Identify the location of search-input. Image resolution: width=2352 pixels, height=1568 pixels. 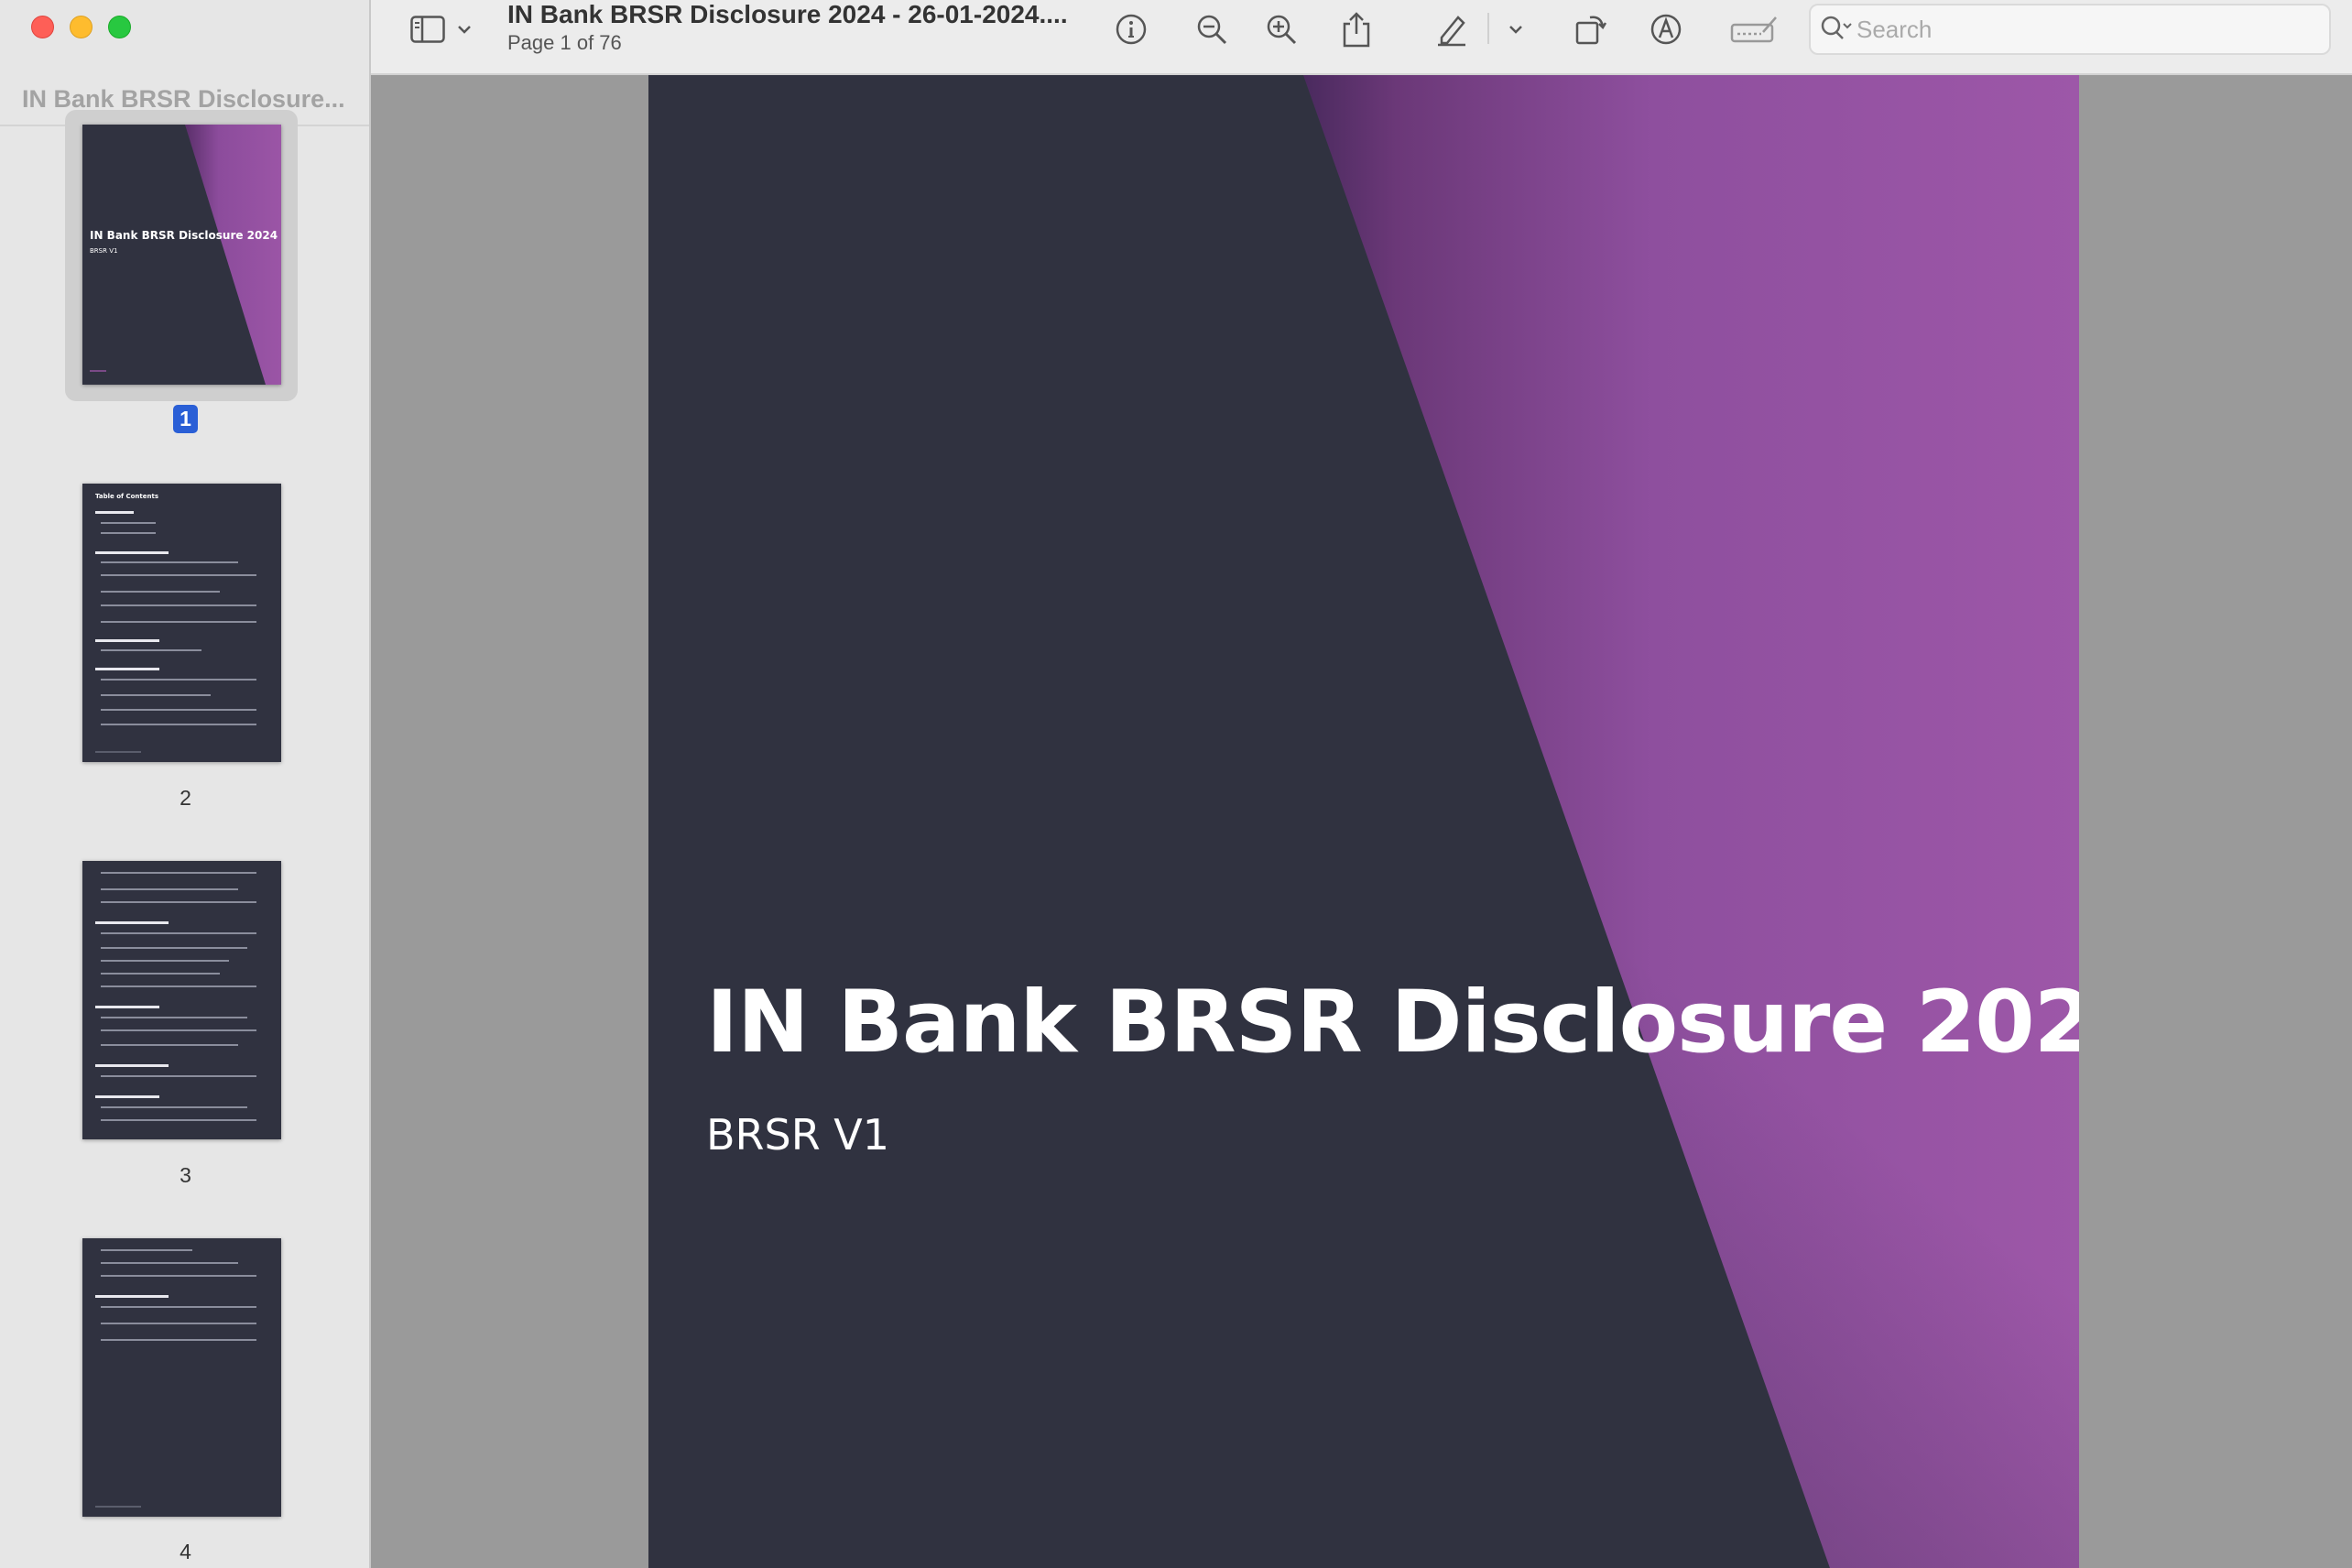
(2085, 29).